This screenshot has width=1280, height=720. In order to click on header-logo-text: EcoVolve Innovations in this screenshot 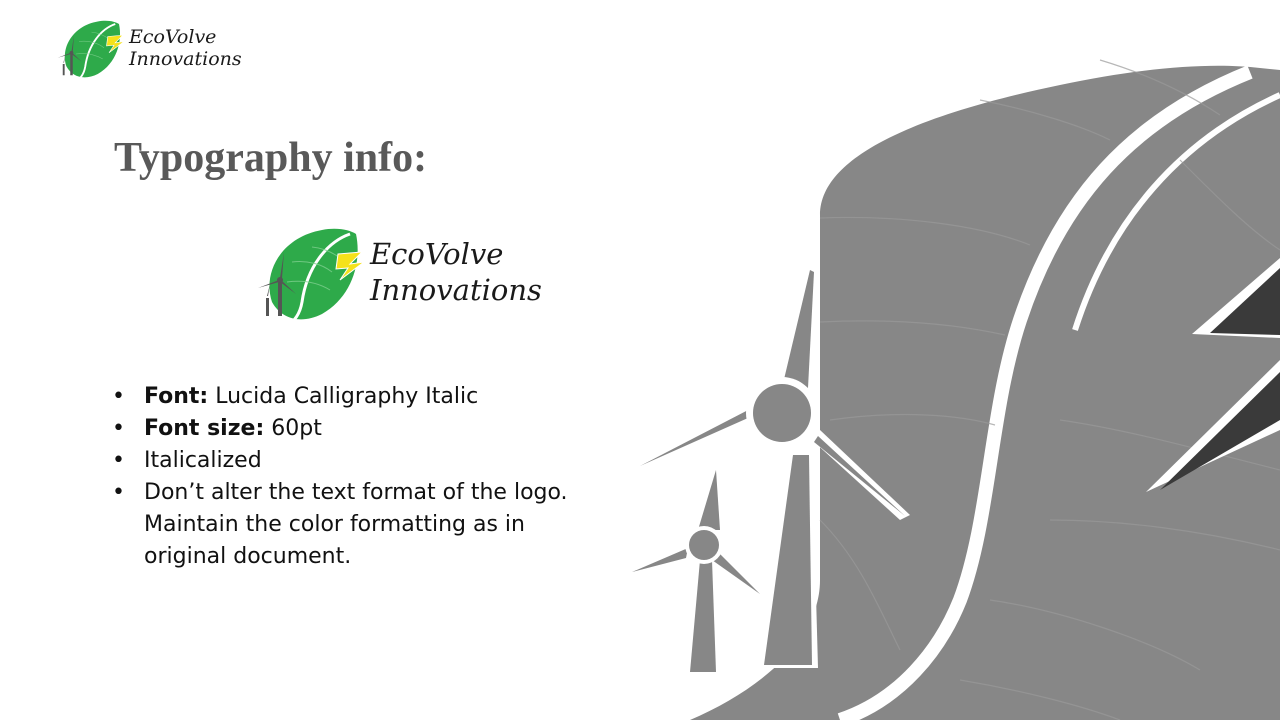, I will do `click(185, 48)`.